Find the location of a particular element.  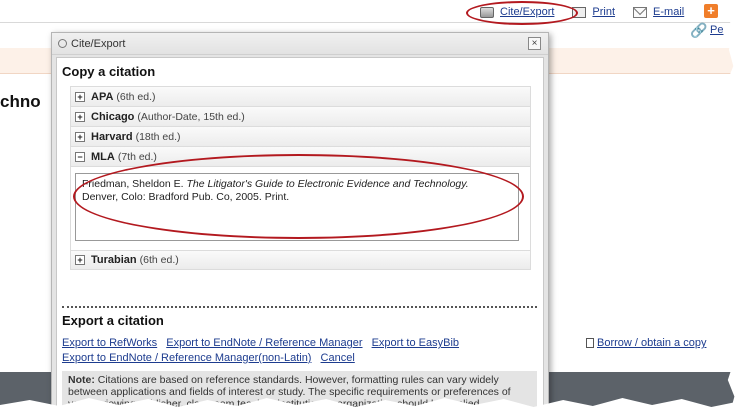

dialog-gear-icon is located at coordinates (62, 43).